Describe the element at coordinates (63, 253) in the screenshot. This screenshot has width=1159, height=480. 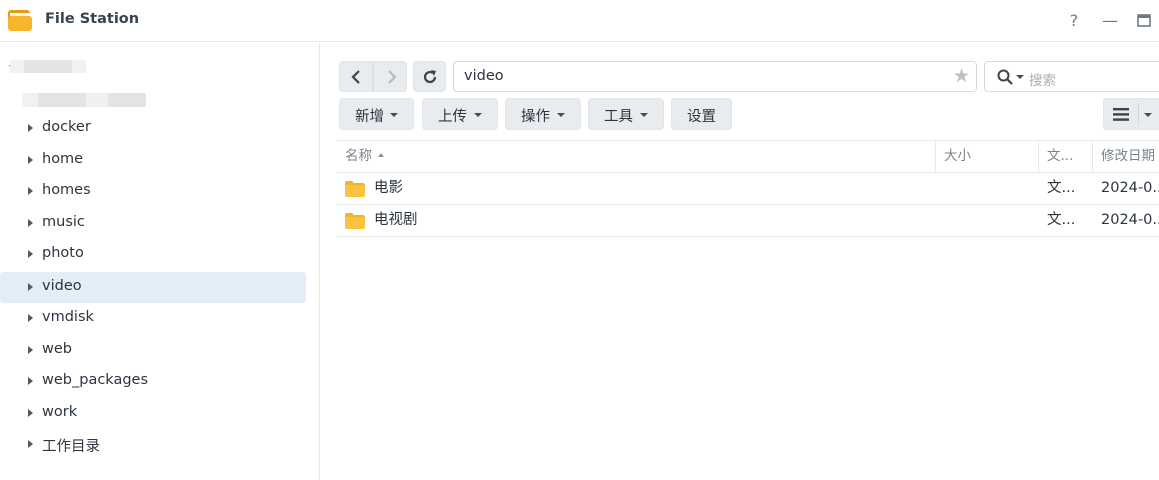
I see `sidebar-item-label: photo` at that location.